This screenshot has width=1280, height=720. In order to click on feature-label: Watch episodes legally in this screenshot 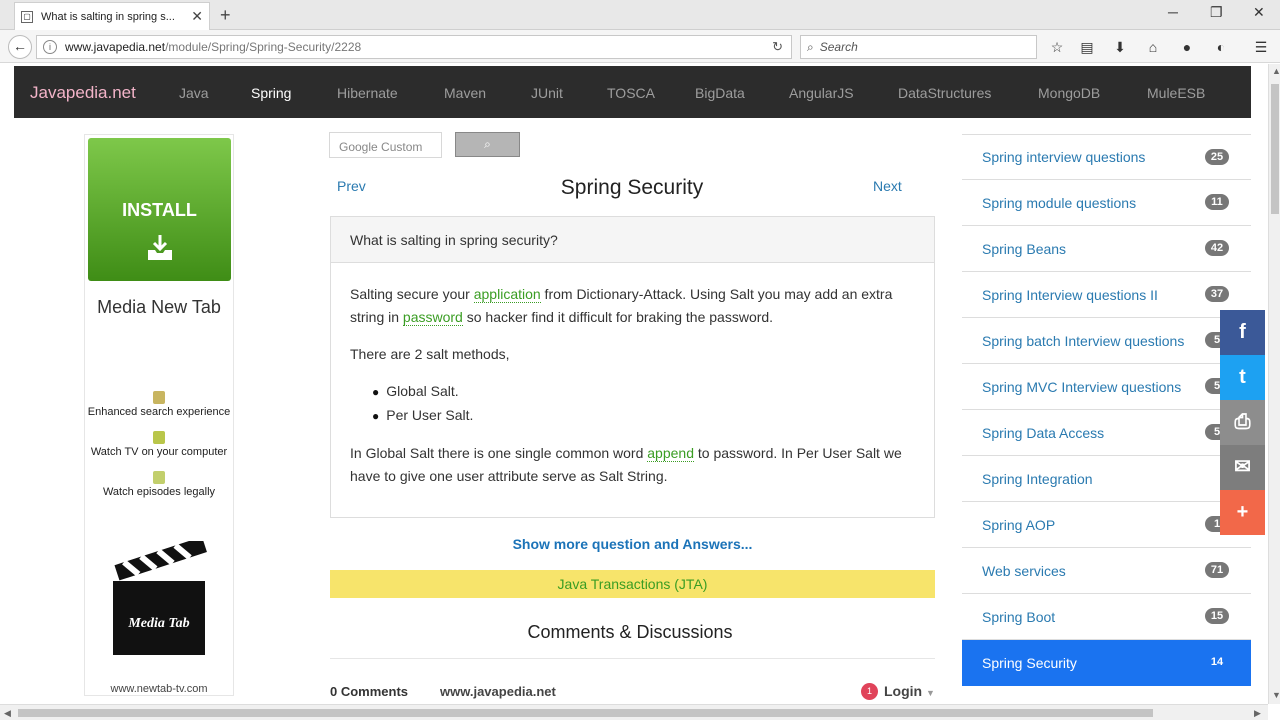, I will do `click(159, 492)`.